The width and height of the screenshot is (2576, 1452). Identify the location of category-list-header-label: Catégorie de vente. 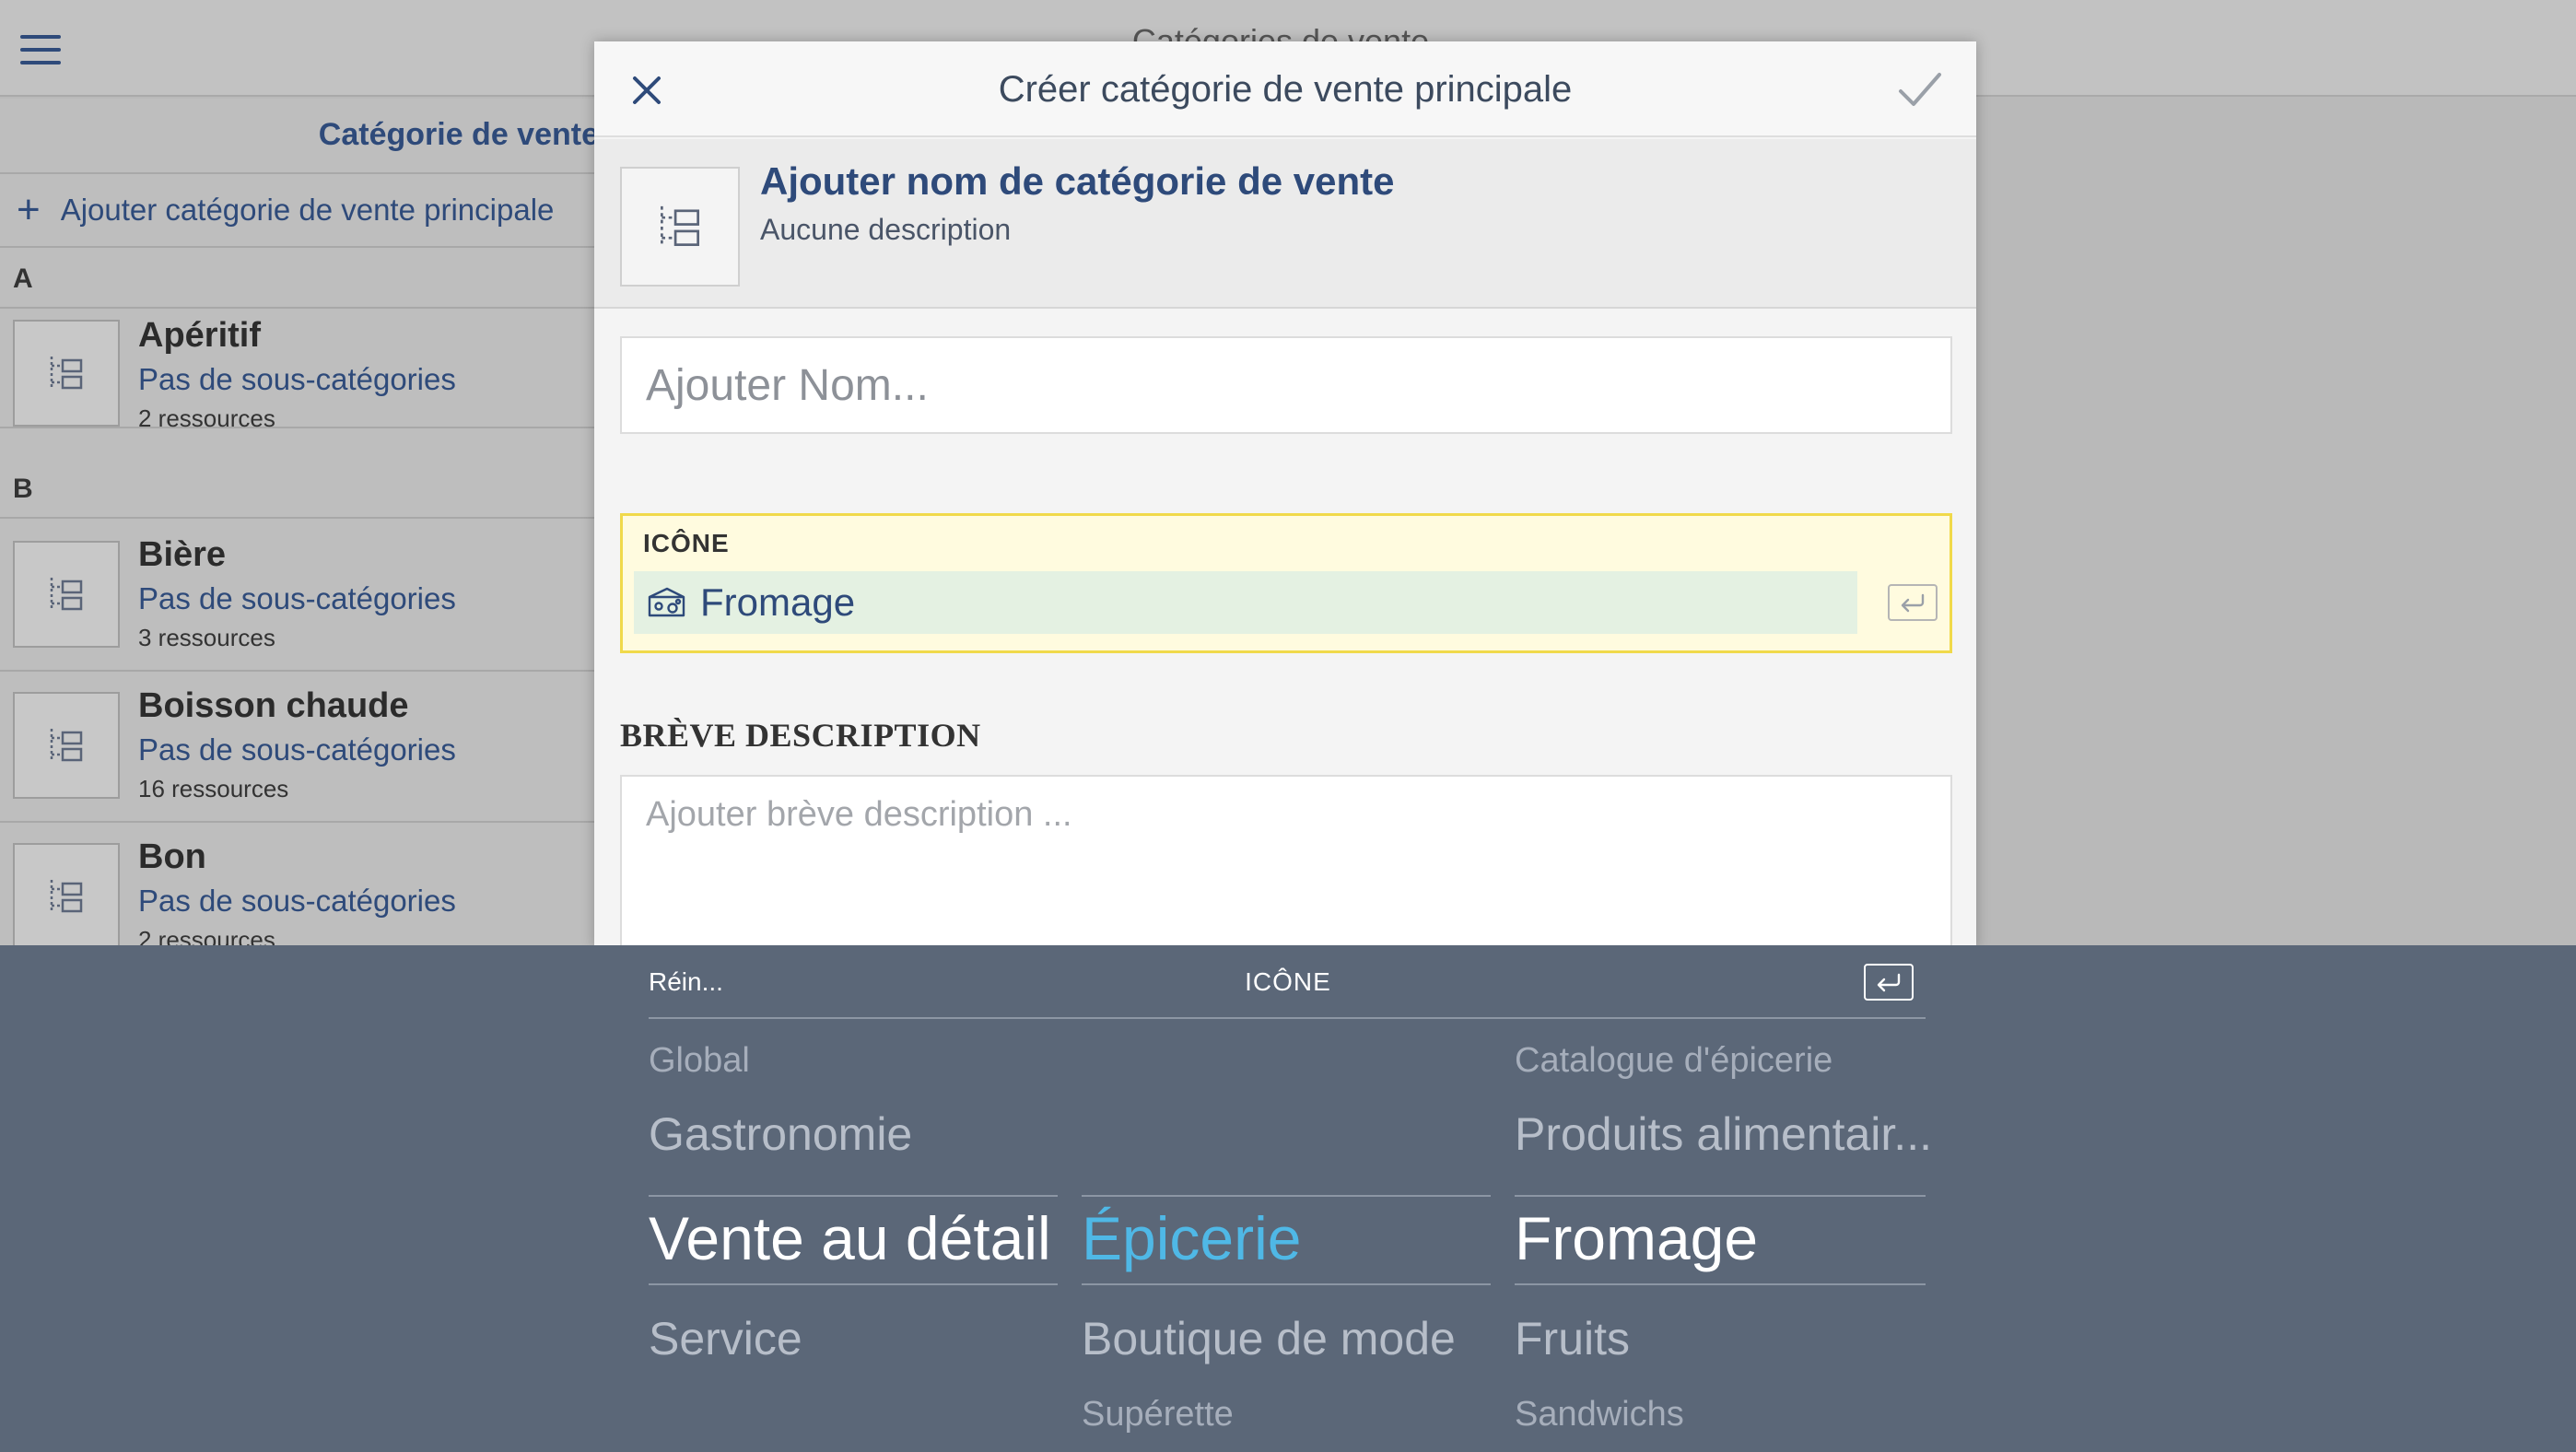
(459, 134).